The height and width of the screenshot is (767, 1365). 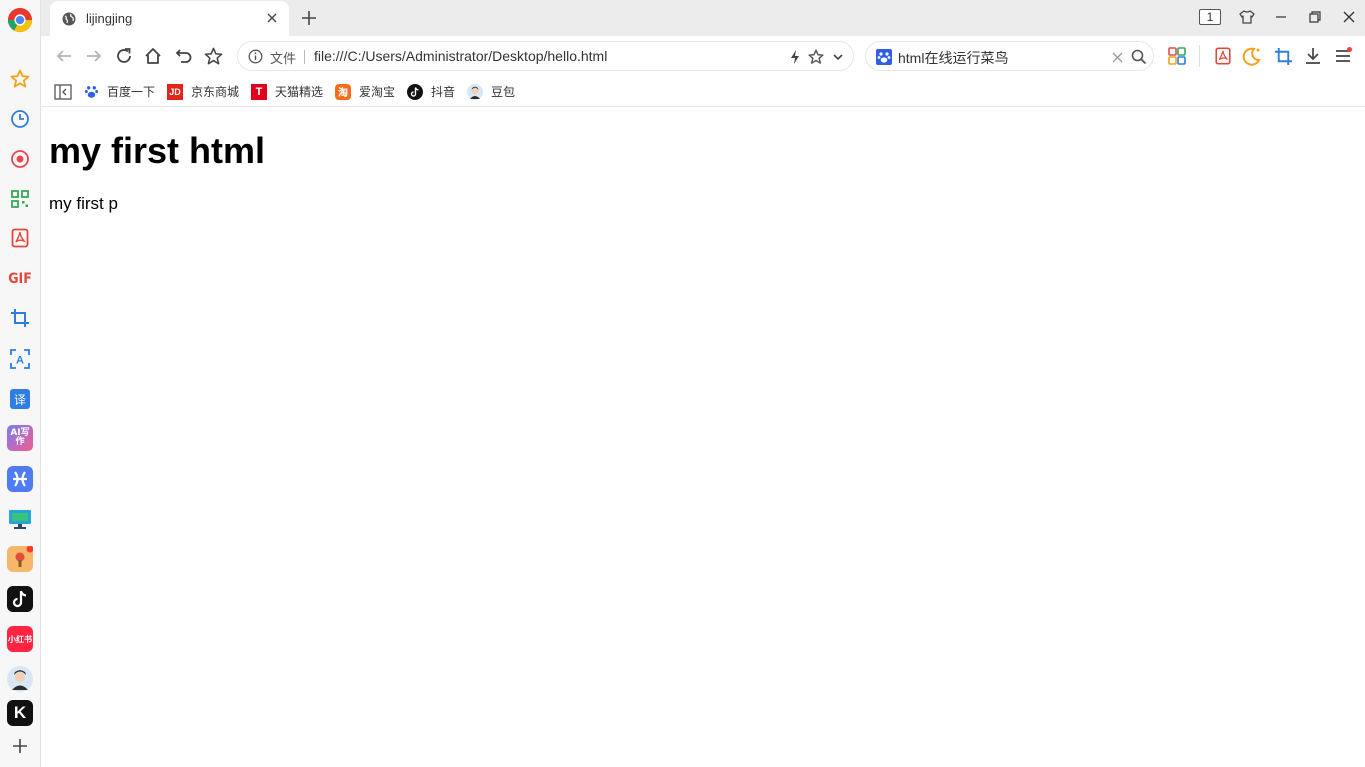 I want to click on tab-title: lijingjing, so click(x=109, y=18).